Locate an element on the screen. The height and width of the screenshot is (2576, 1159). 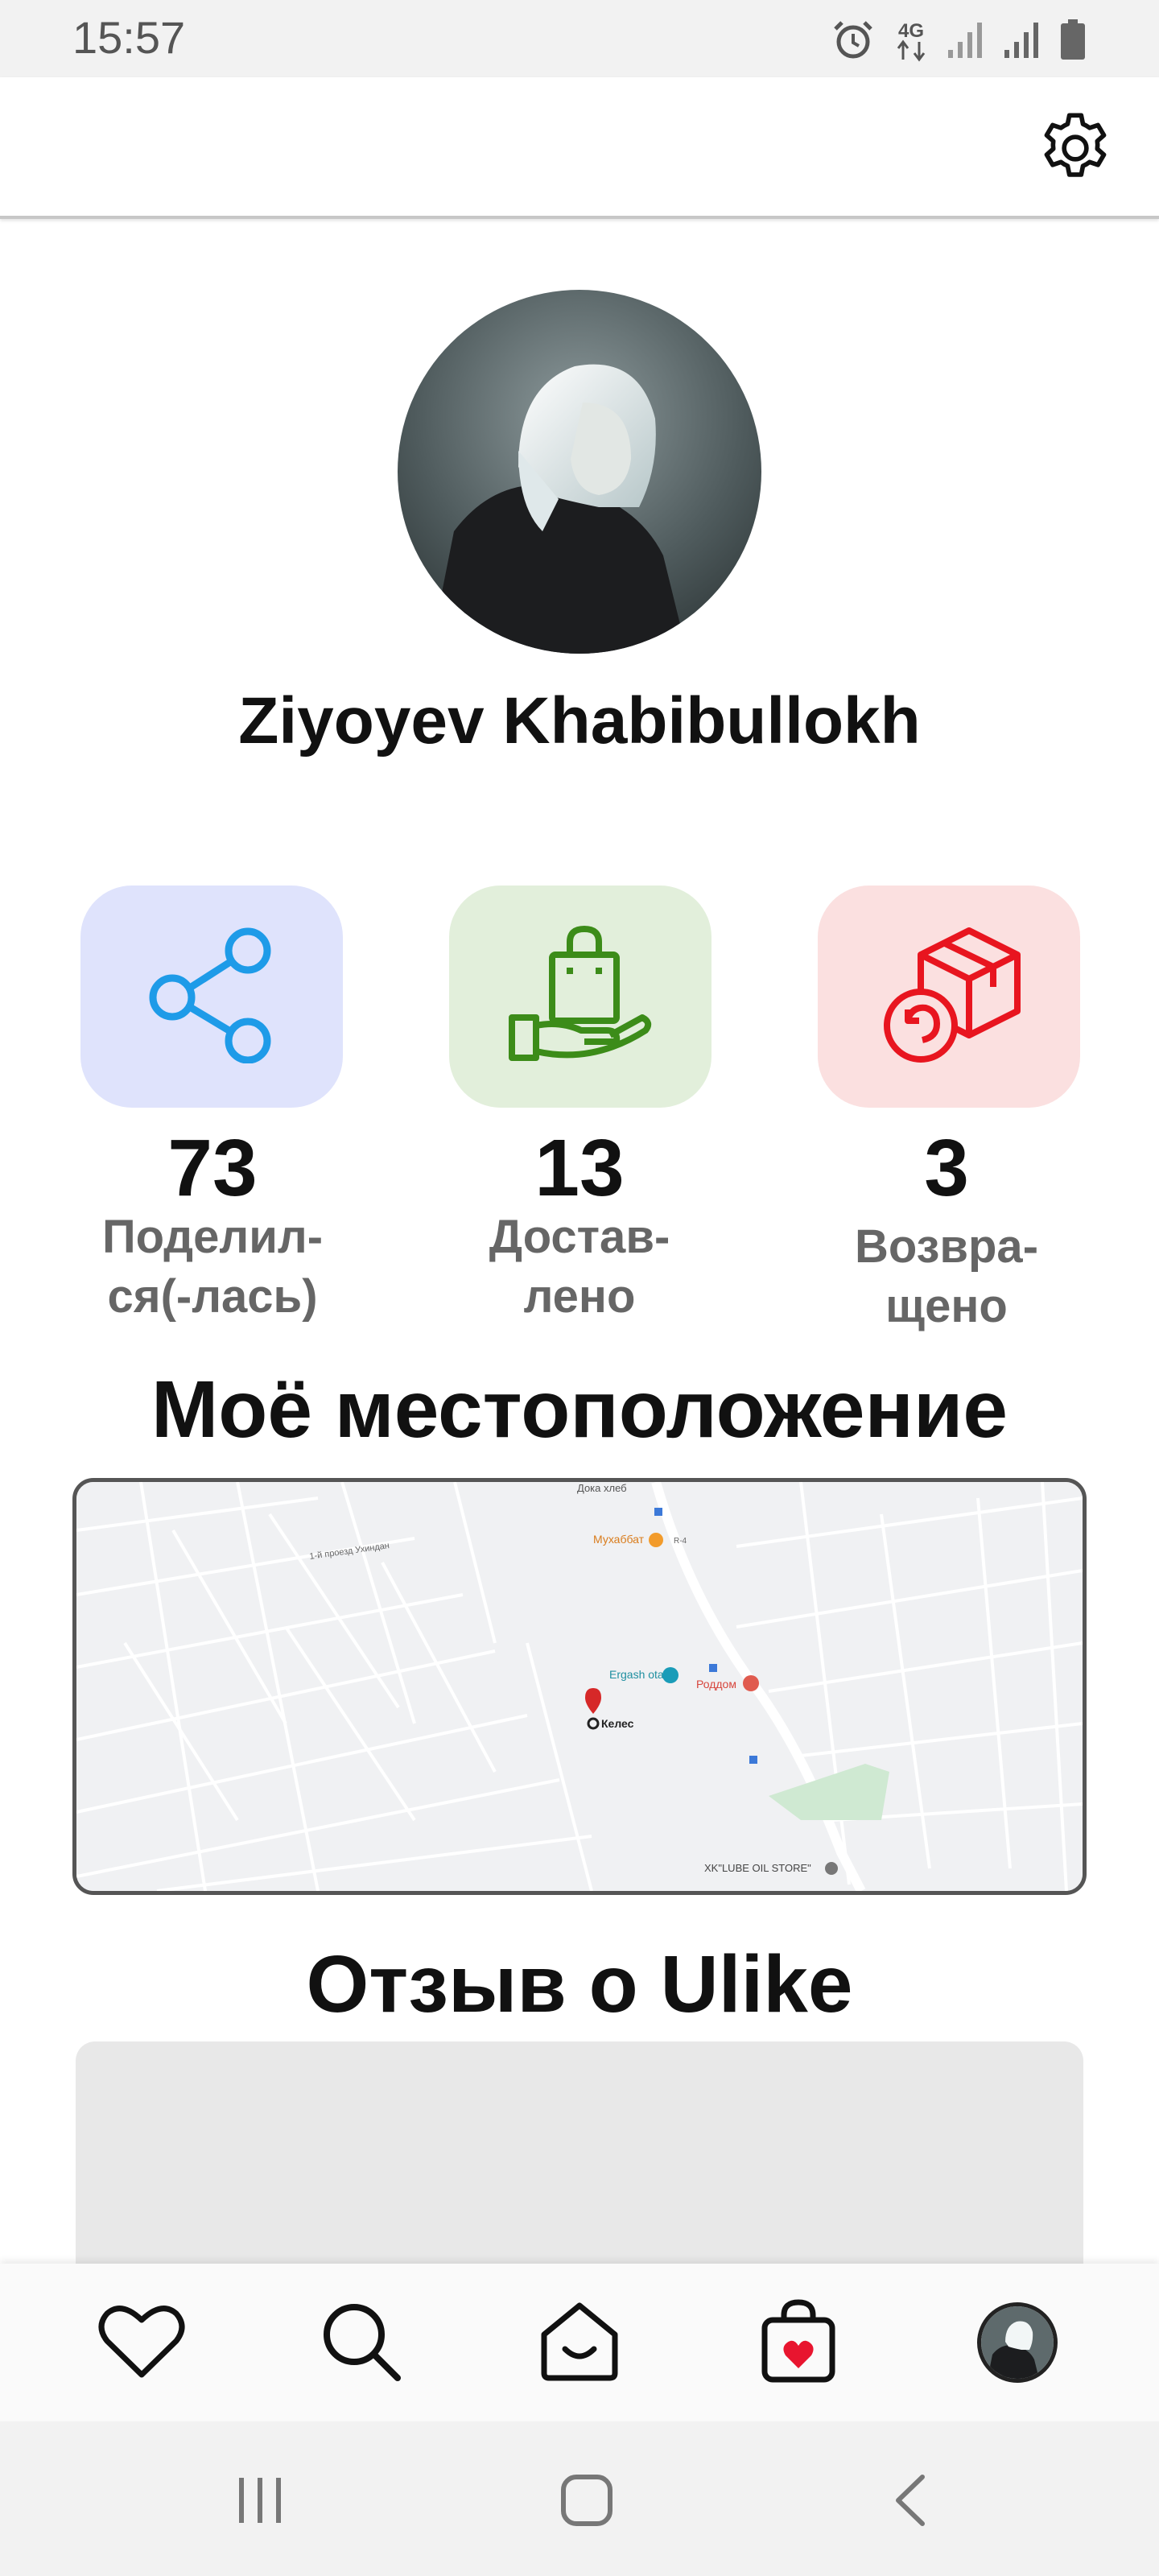
system-navigation is located at coordinates (579, 2498).